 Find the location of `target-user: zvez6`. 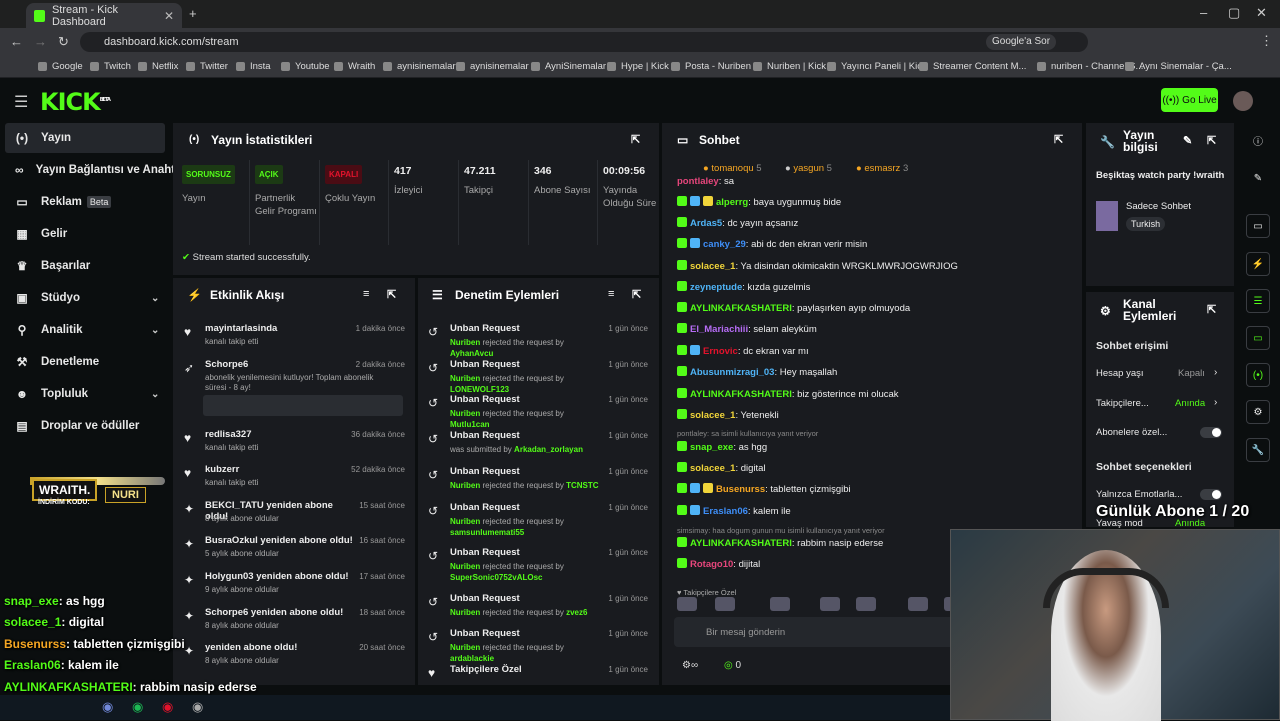

target-user: zvez6 is located at coordinates (576, 612).